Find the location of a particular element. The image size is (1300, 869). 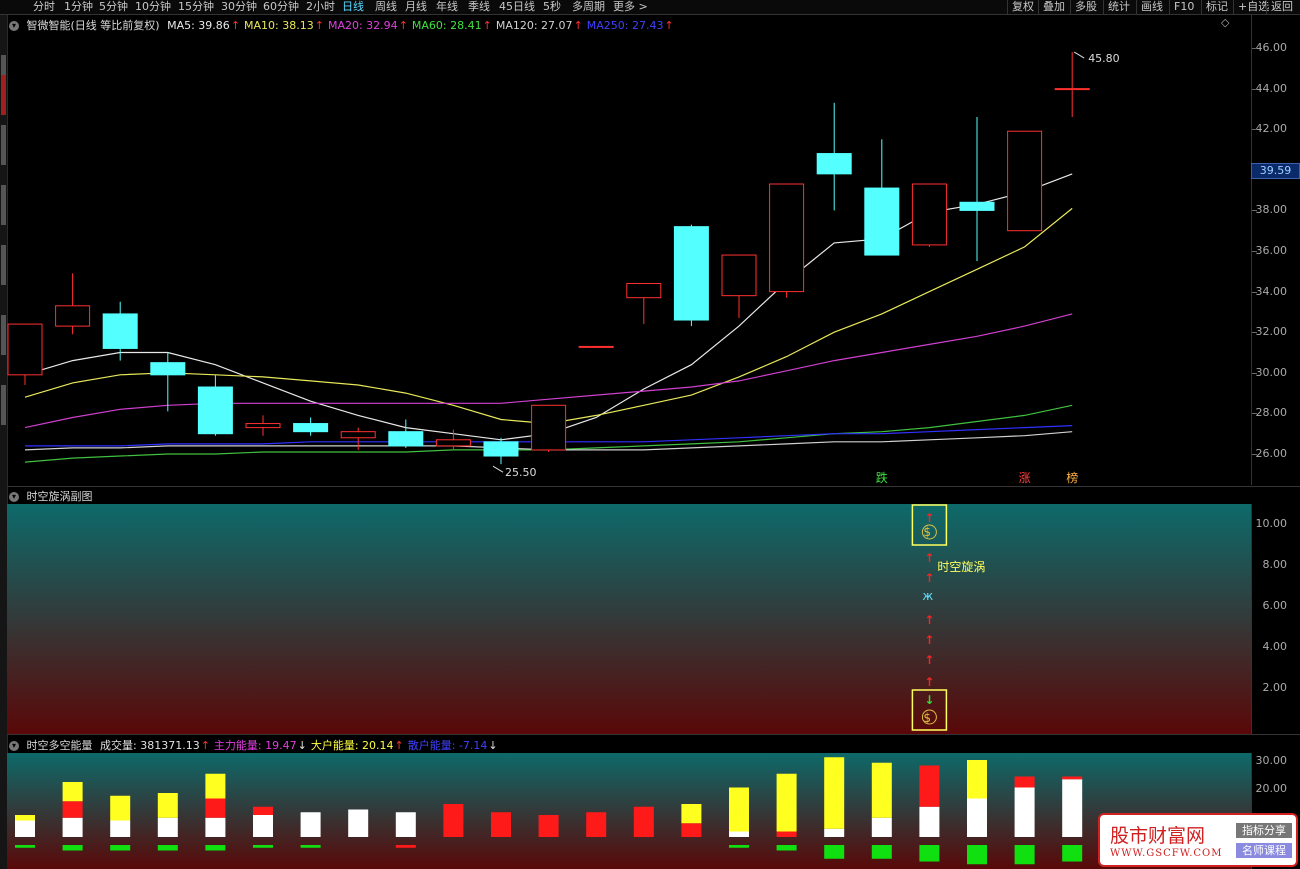

tab-1: 1分钟 is located at coordinates (78, 7).